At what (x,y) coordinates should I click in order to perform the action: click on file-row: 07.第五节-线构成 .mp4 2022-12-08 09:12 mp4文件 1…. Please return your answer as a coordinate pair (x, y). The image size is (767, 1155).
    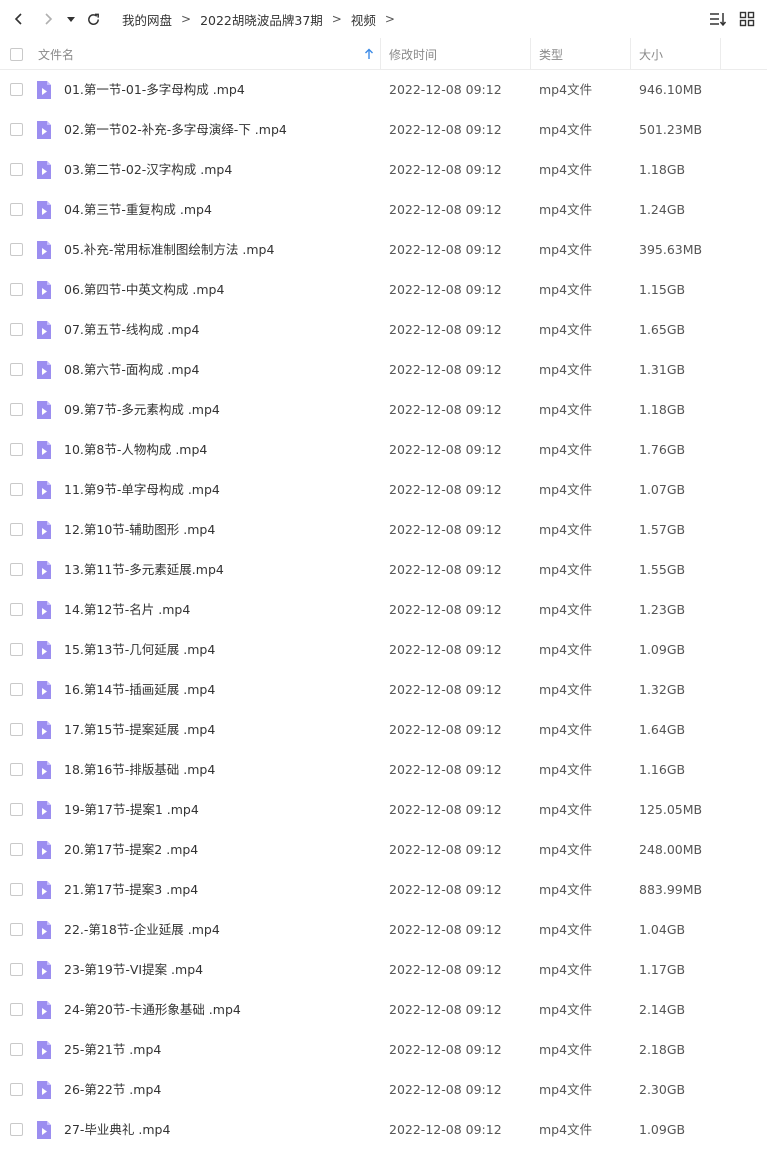
    Looking at the image, I should click on (383, 330).